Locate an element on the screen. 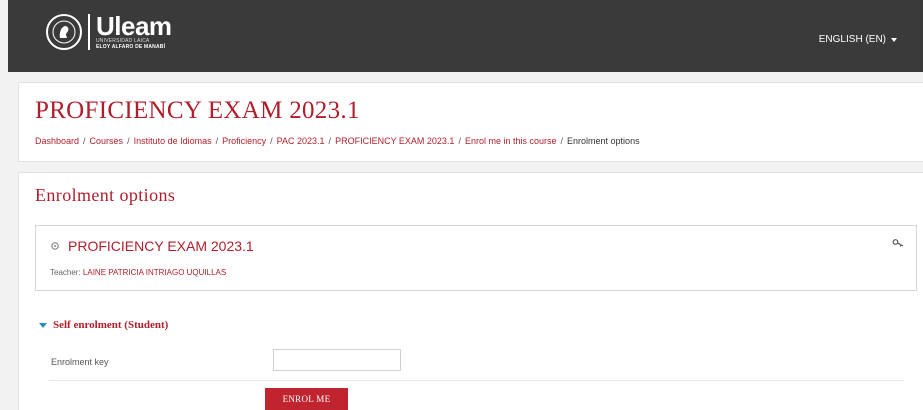  university-seal-icon is located at coordinates (64, 32).